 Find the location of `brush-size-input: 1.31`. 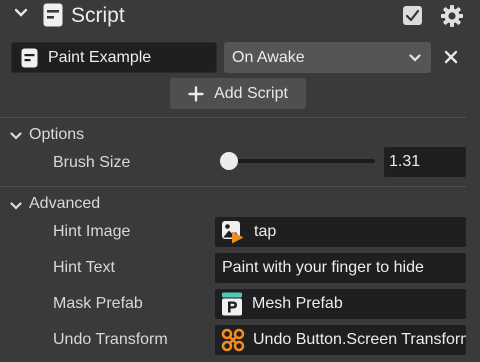

brush-size-input: 1.31 is located at coordinates (425, 162).